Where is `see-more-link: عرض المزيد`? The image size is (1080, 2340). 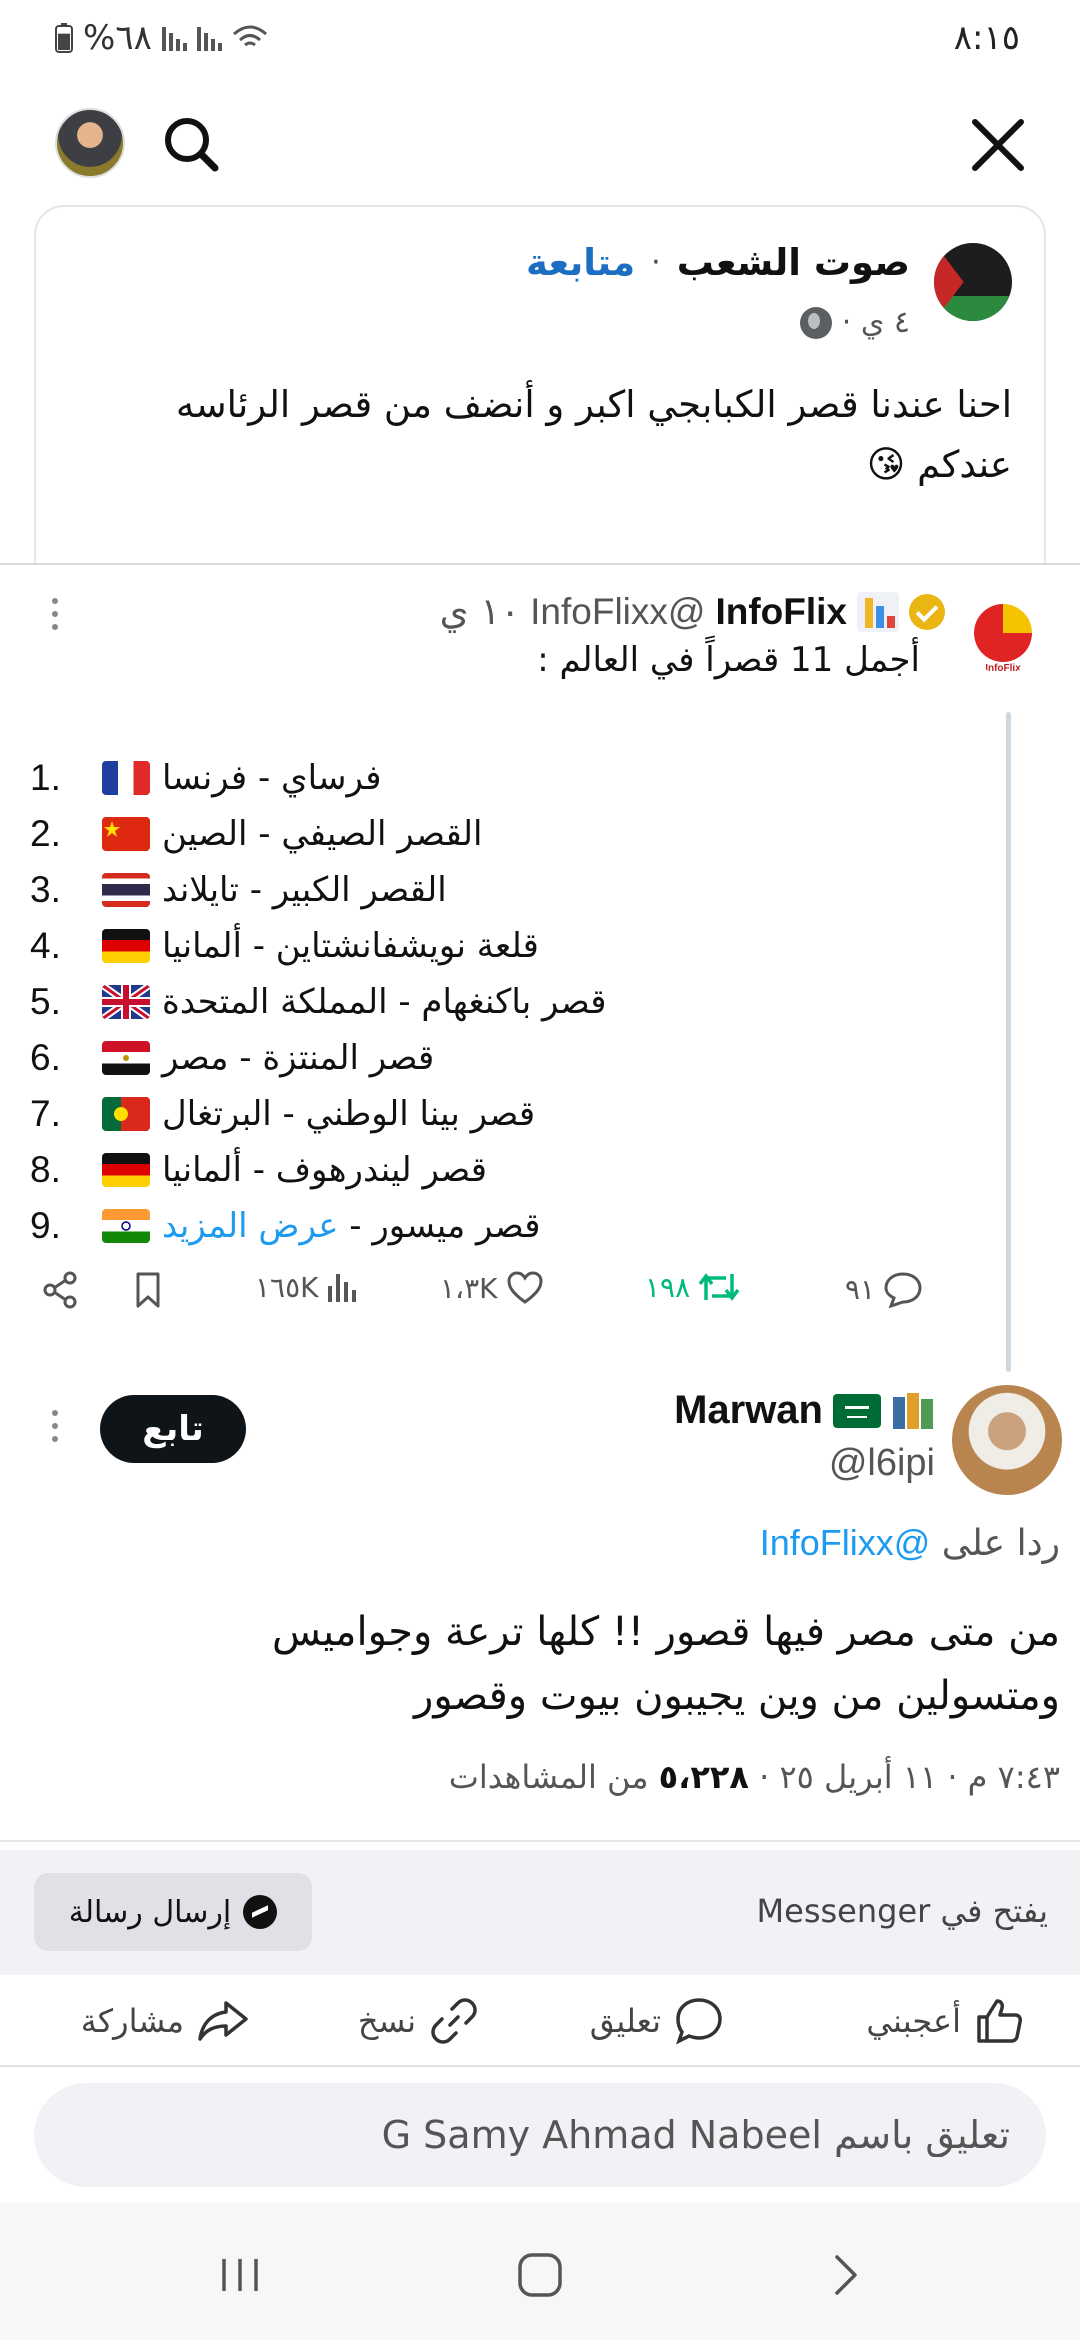
see-more-link: عرض المزيد is located at coordinates (250, 1226).